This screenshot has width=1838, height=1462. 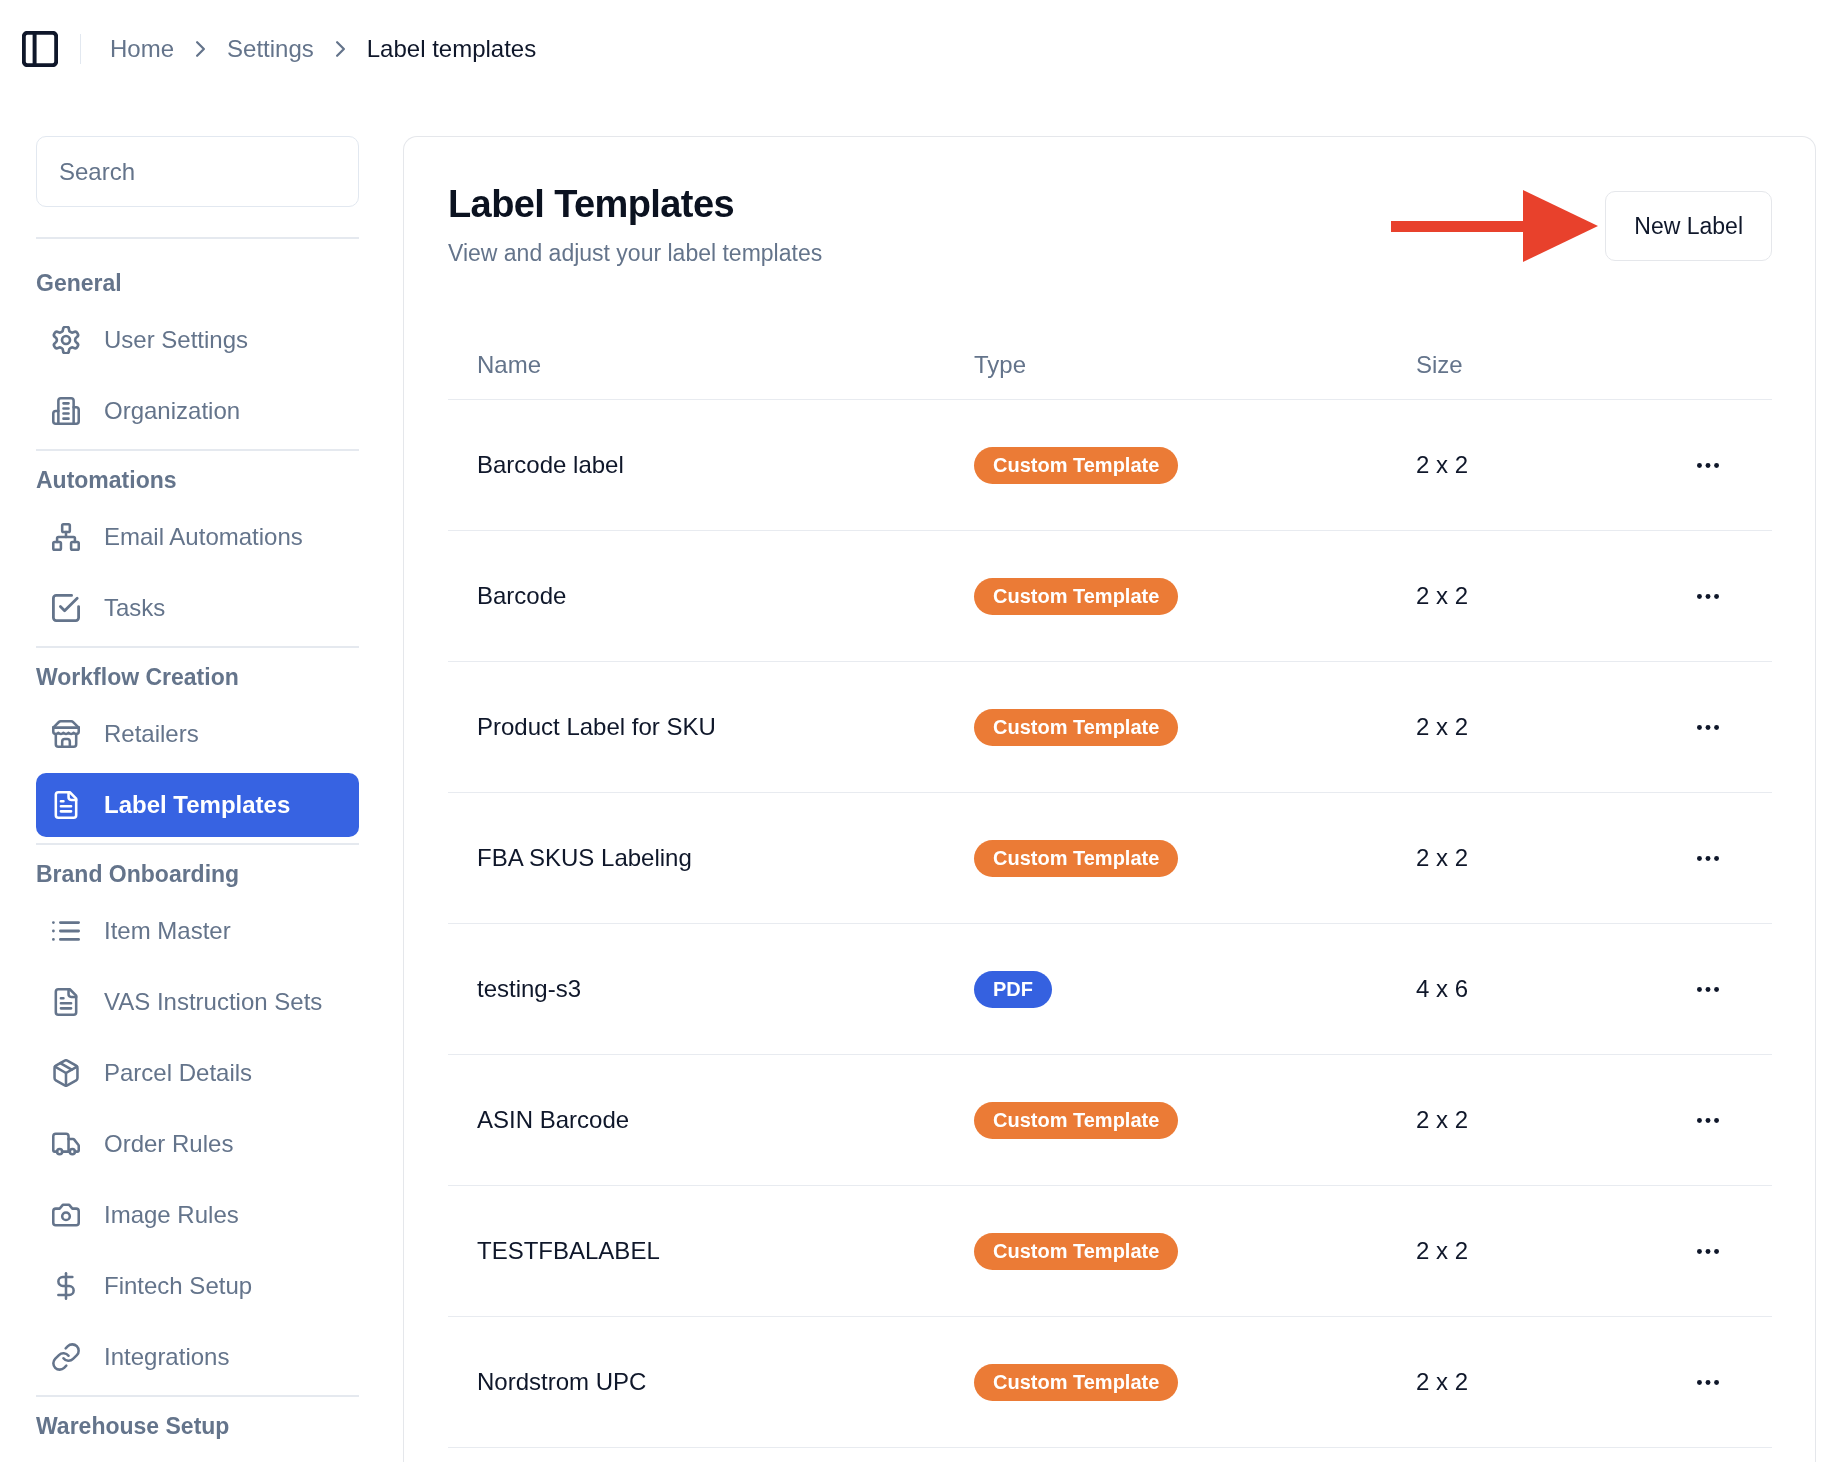 I want to click on template-name: ASIN Barcode, so click(x=553, y=1119).